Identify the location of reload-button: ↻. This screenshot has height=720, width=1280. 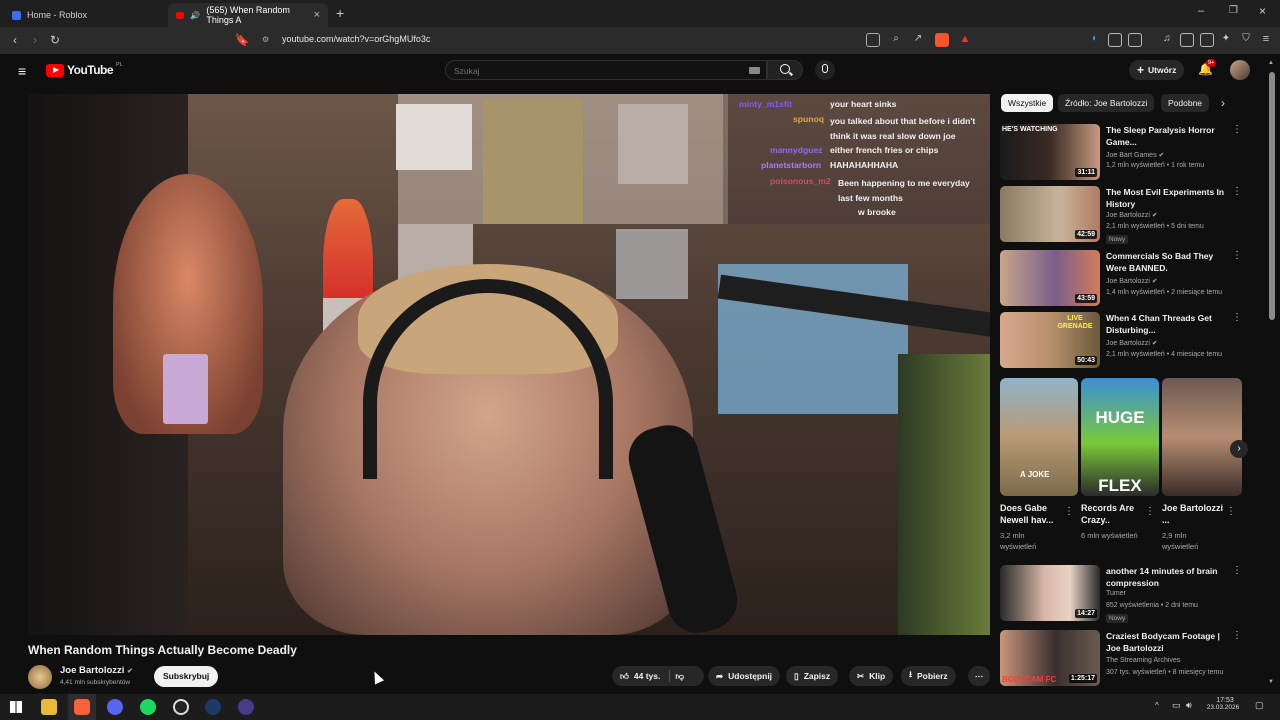
(55, 40).